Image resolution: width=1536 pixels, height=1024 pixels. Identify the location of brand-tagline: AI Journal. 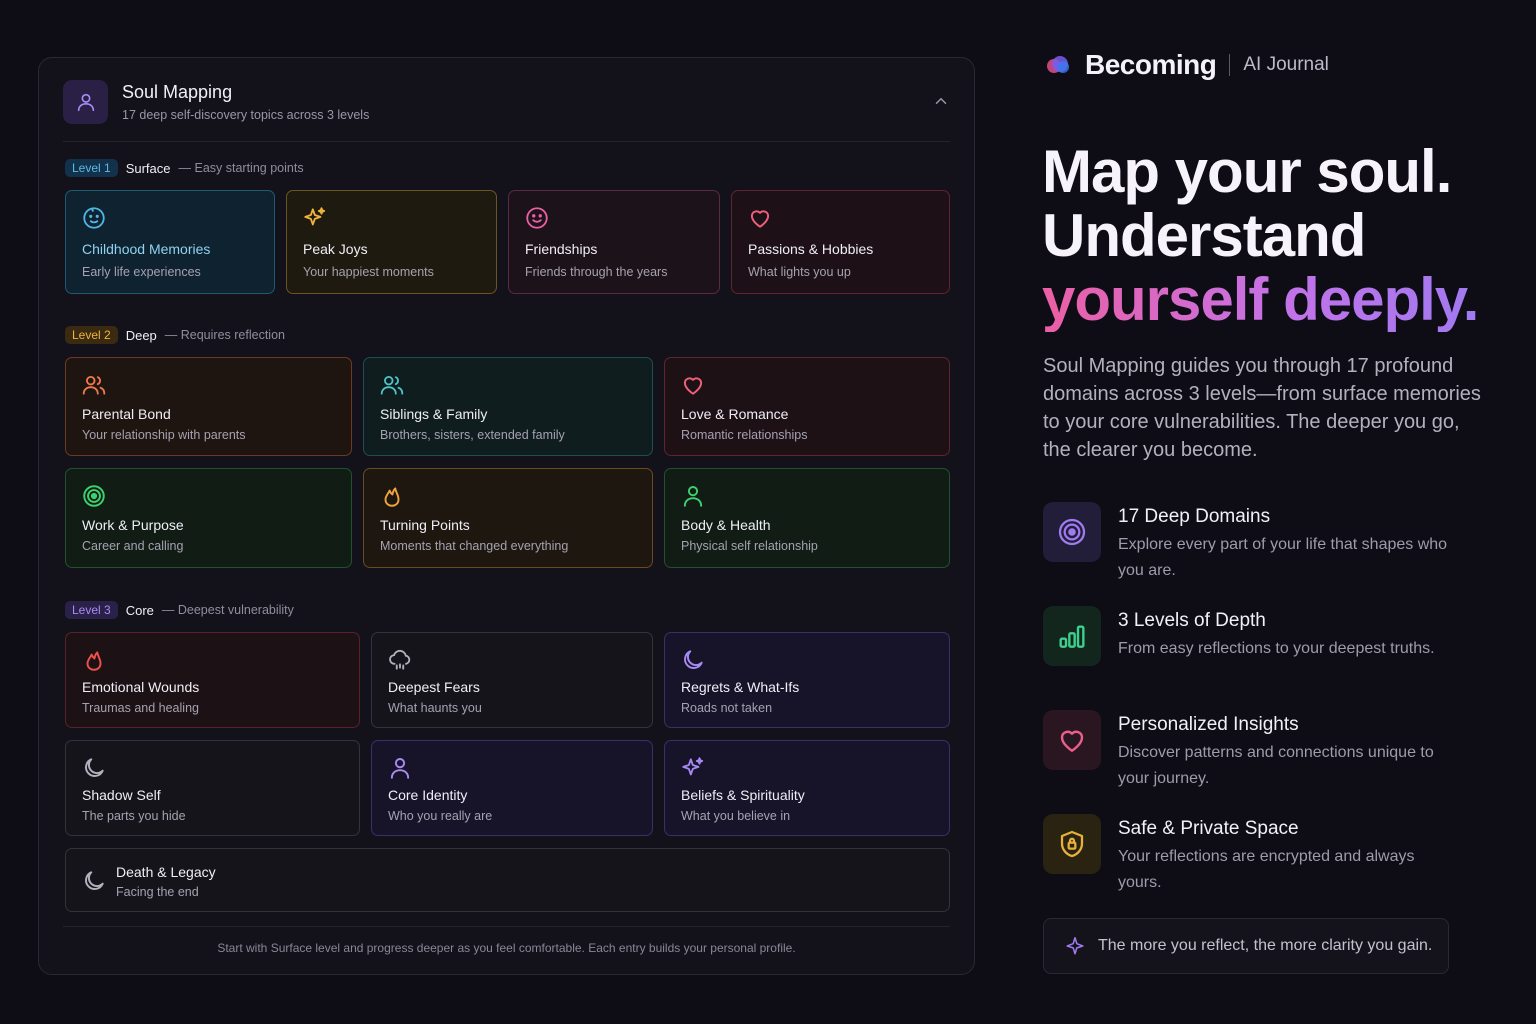
(1286, 64).